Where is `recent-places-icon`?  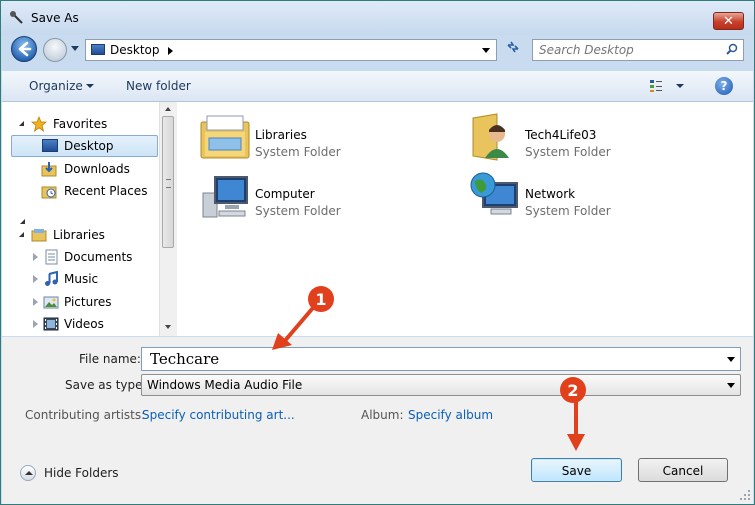 recent-places-icon is located at coordinates (49, 192).